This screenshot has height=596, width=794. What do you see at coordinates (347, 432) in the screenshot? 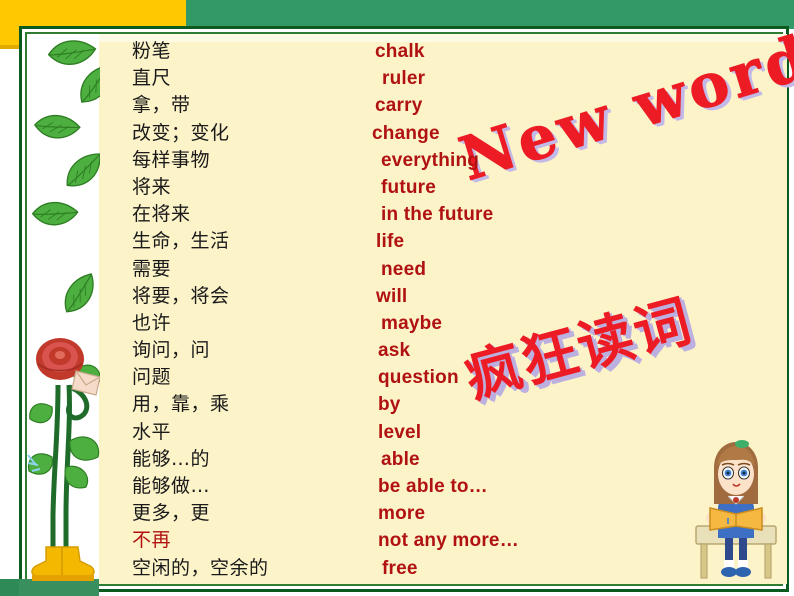
I see `vocabulary-row: 水平 level` at bounding box center [347, 432].